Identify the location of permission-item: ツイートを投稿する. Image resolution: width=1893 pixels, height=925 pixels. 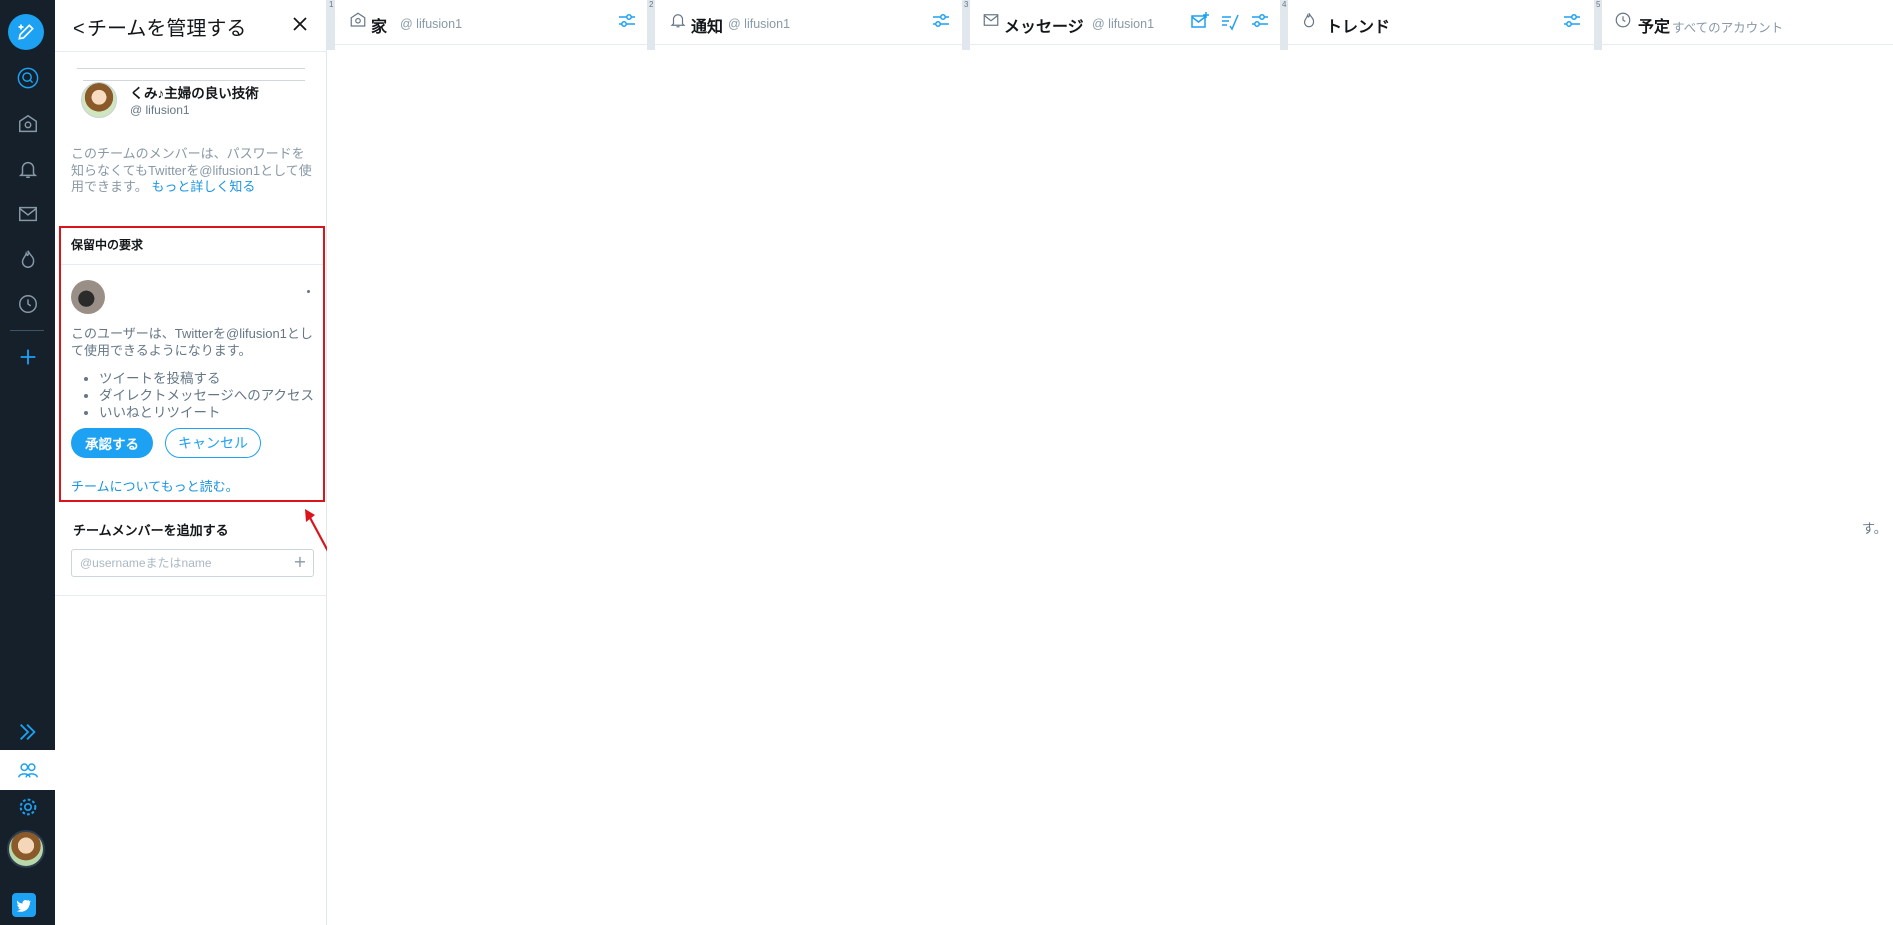
(209, 378).